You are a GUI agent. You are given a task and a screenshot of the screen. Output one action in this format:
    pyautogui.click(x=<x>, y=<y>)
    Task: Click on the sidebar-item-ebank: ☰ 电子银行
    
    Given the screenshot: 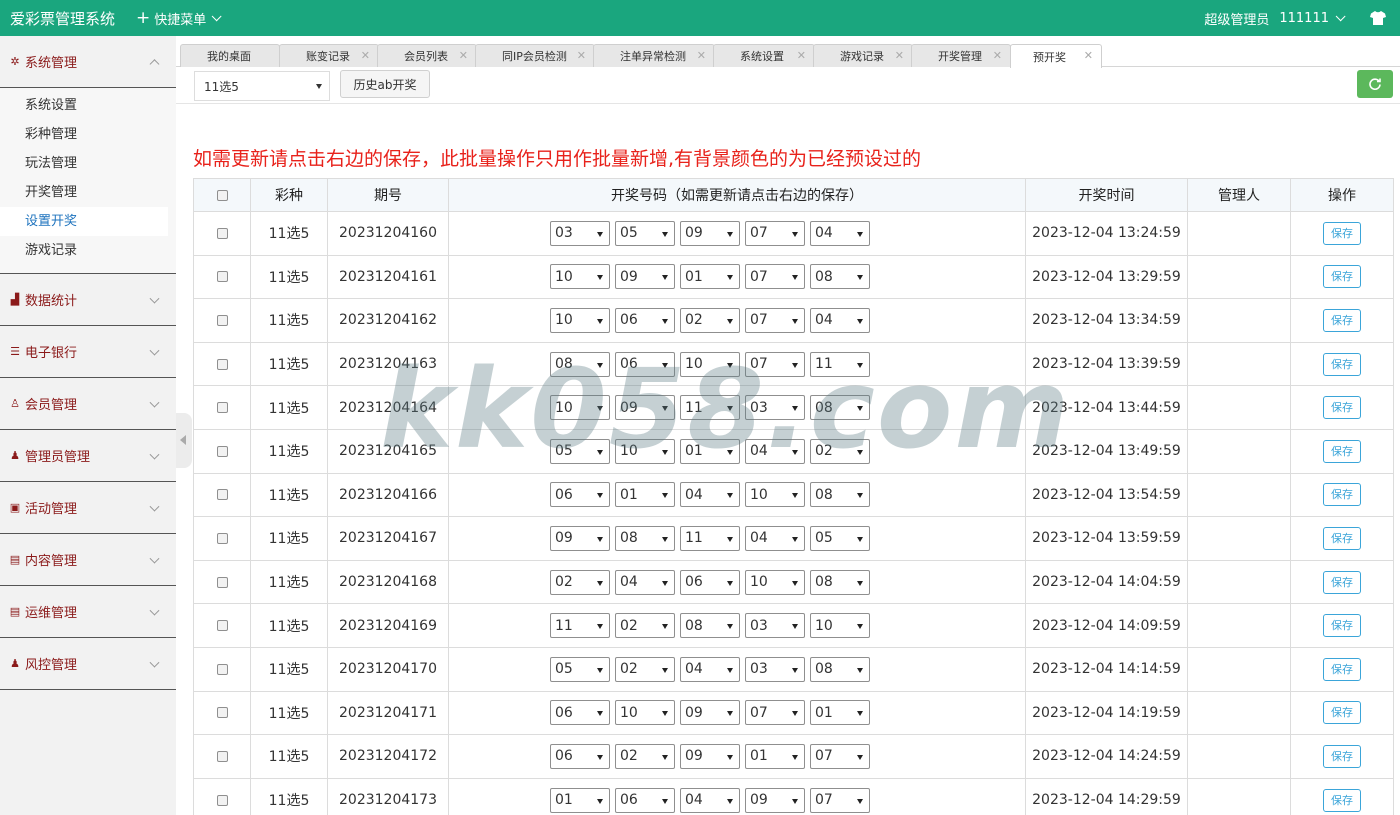 What is the action you would take?
    pyautogui.click(x=88, y=351)
    